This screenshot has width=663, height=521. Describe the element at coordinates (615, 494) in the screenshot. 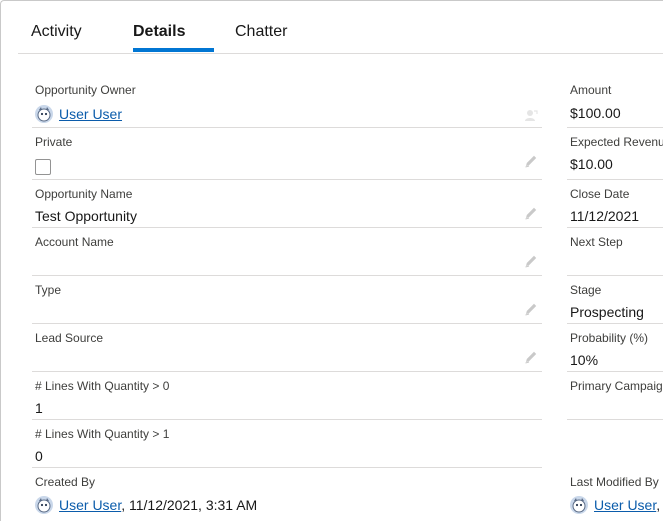

I see `field-last-modified-by: Last Modified By User User,` at that location.